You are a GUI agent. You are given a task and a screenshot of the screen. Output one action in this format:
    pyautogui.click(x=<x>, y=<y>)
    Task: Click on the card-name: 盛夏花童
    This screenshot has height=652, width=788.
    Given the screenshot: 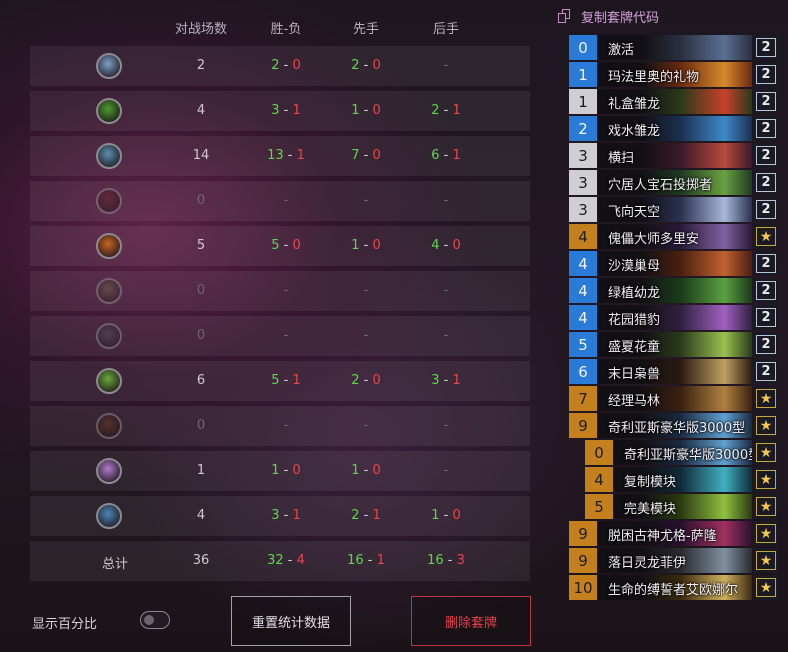 What is the action you would take?
    pyautogui.click(x=634, y=347)
    